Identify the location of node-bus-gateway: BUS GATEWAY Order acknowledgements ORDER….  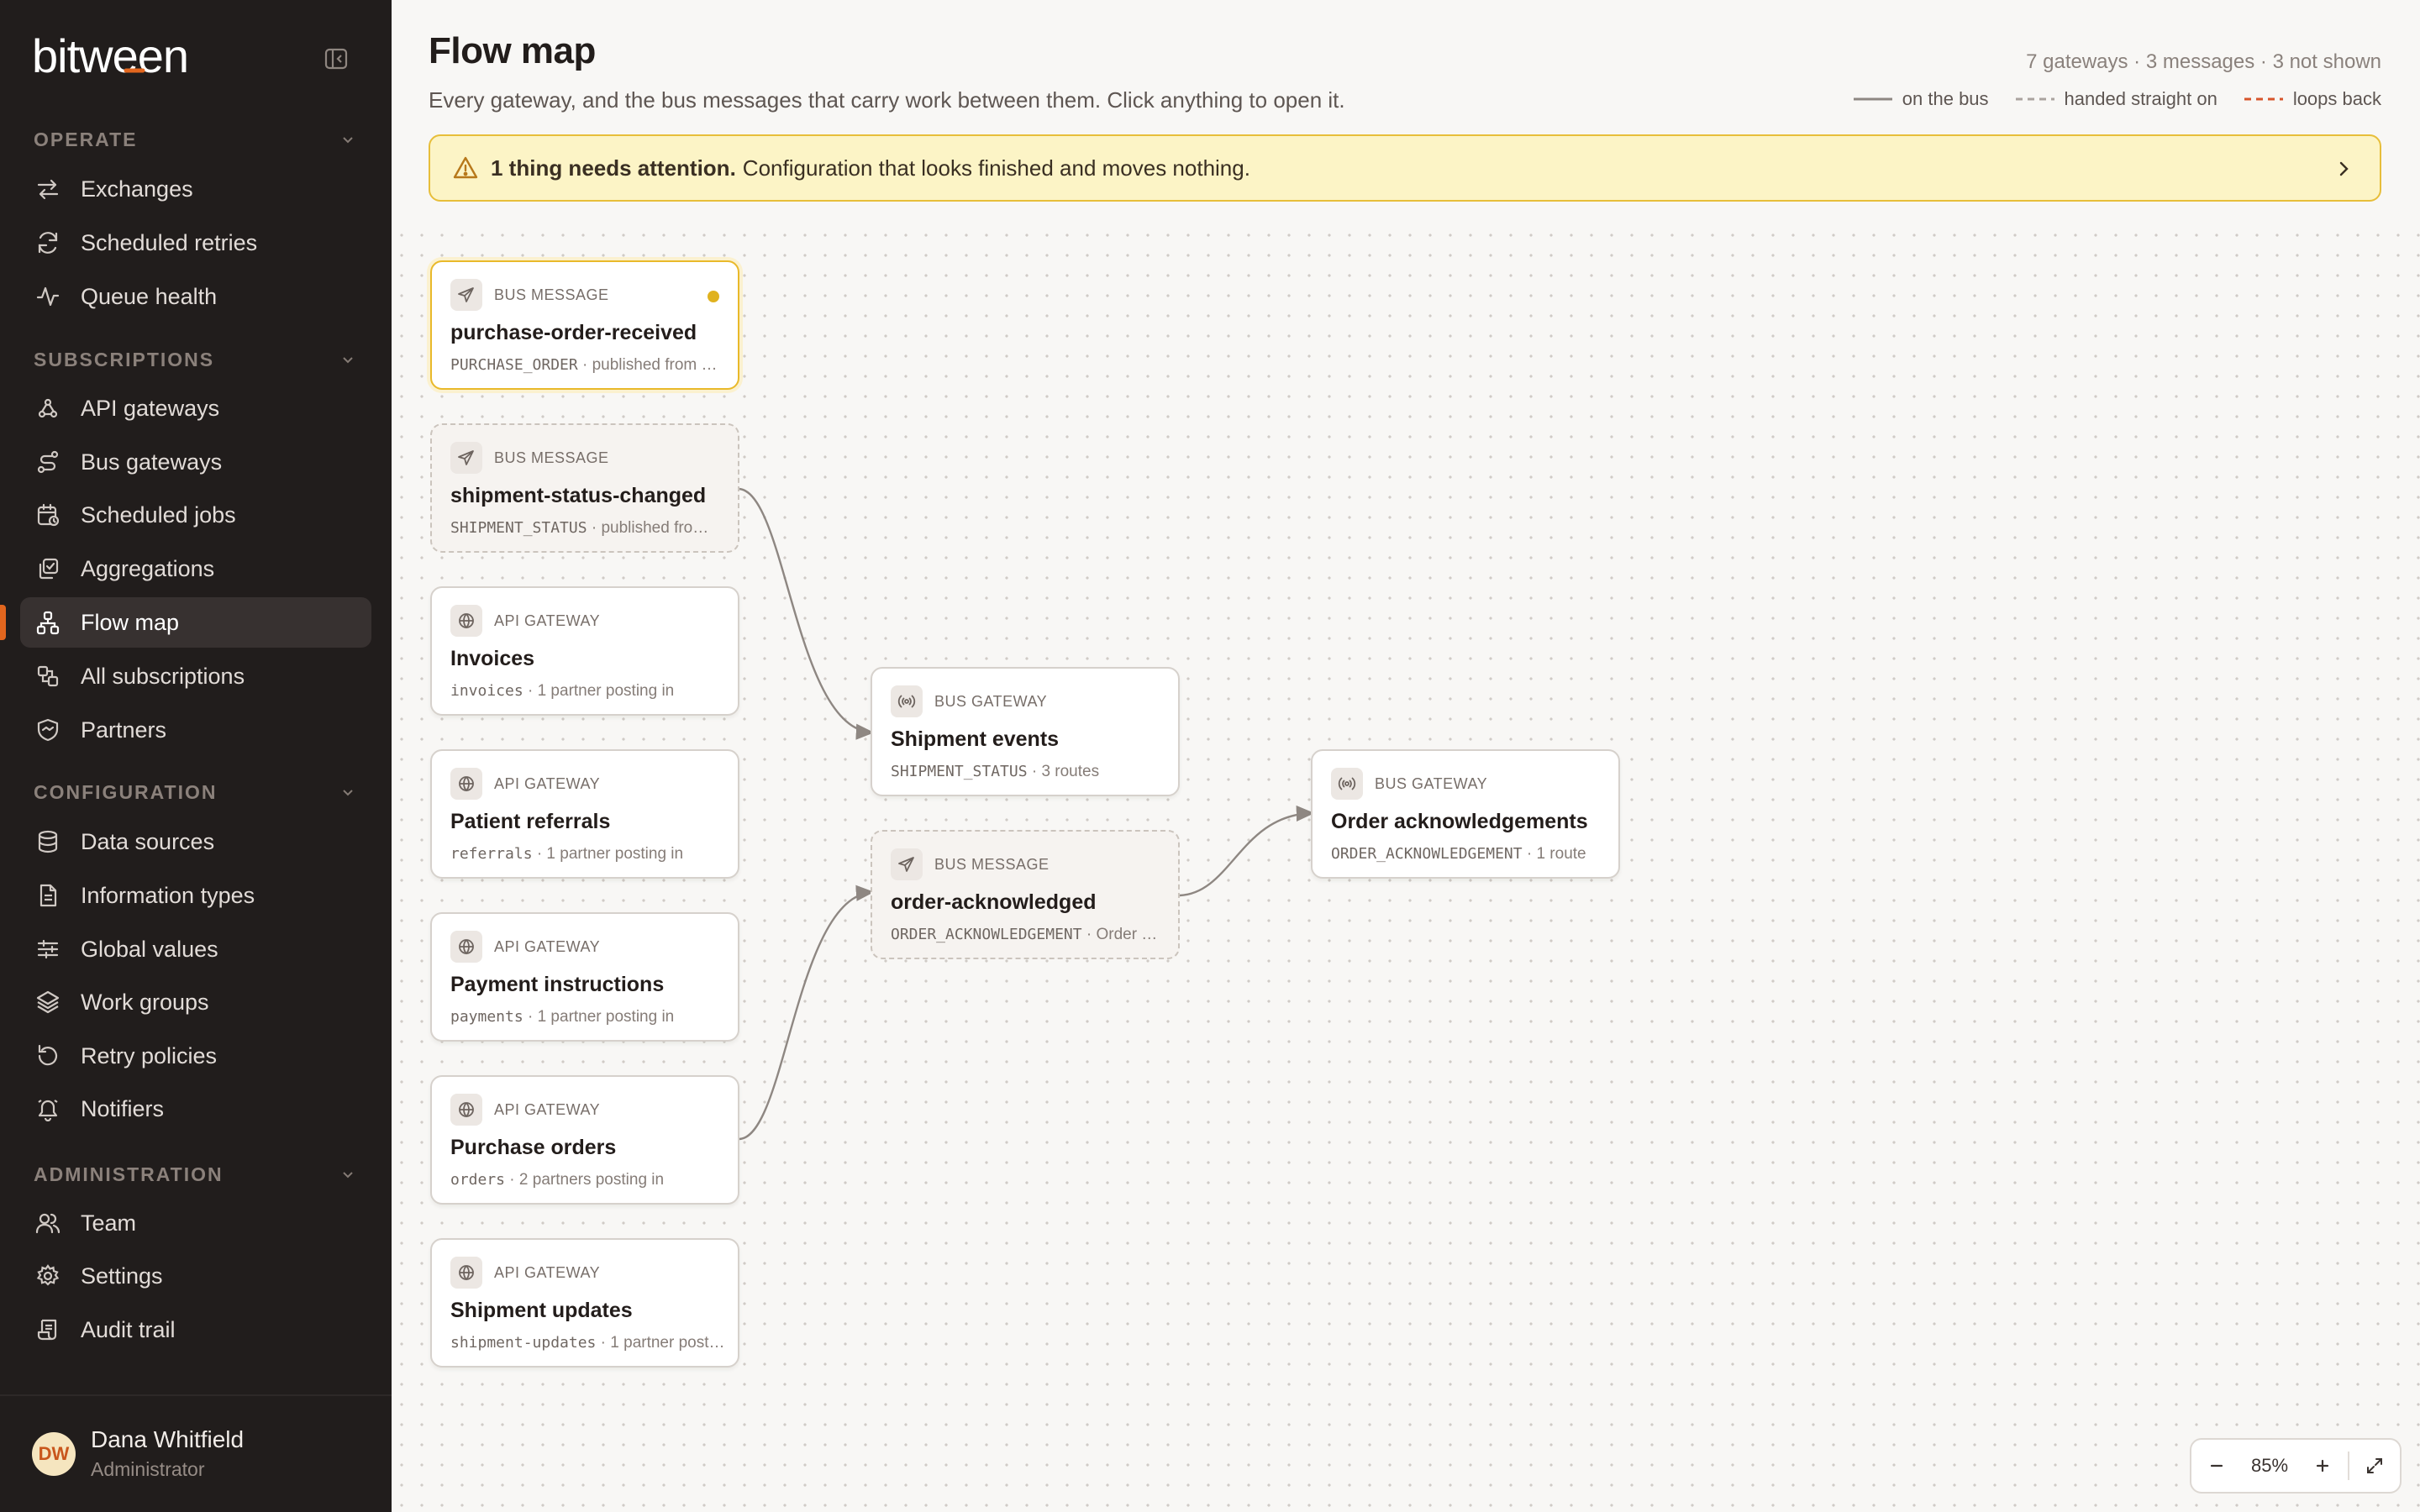
(1466, 814).